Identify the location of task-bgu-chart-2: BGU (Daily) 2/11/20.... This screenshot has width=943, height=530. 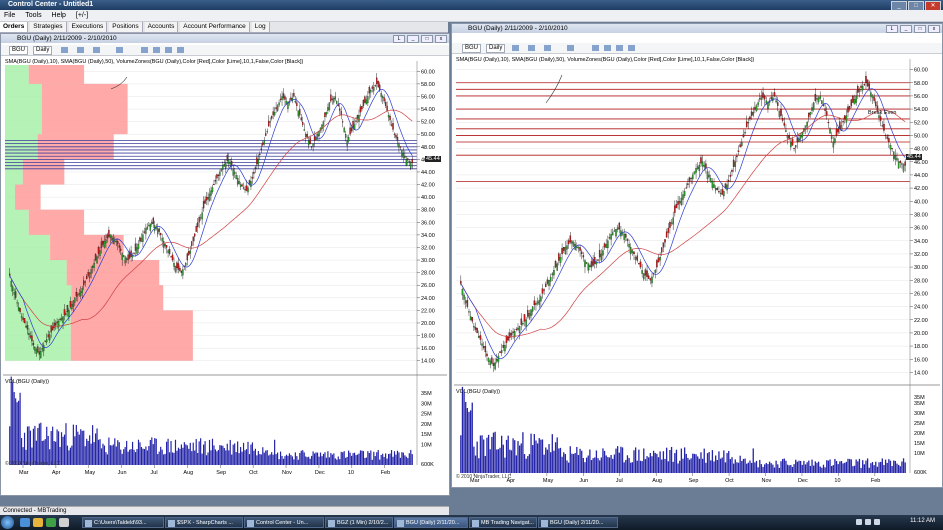
(578, 522).